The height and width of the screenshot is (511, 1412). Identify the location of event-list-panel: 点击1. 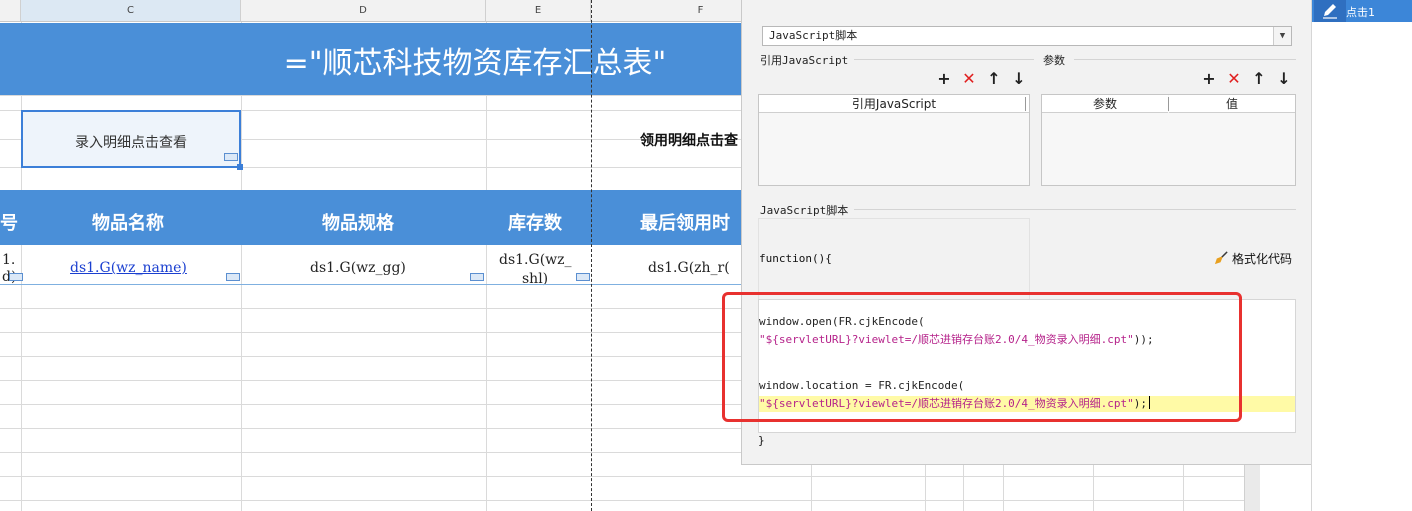
(1361, 255).